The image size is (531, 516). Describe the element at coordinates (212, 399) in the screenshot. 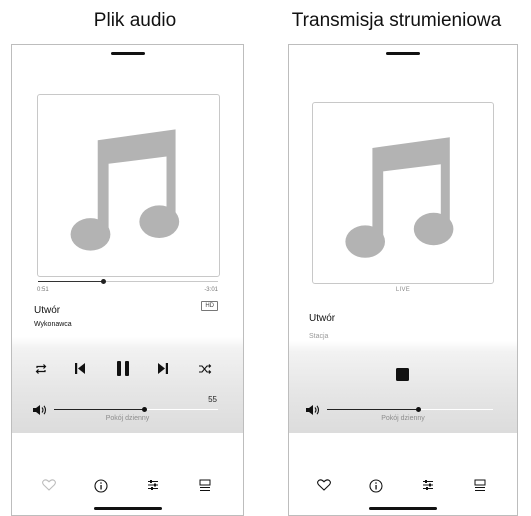

I see `volume-value: 55` at that location.